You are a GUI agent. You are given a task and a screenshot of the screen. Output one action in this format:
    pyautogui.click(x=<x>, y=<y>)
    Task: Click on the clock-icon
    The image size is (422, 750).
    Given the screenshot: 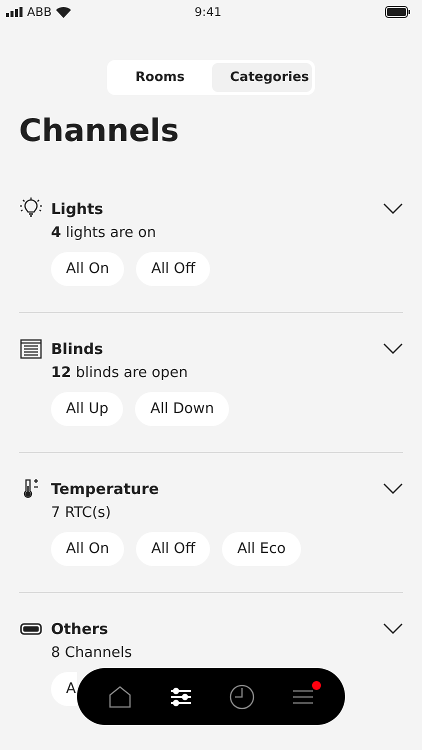 What is the action you would take?
    pyautogui.click(x=241, y=697)
    